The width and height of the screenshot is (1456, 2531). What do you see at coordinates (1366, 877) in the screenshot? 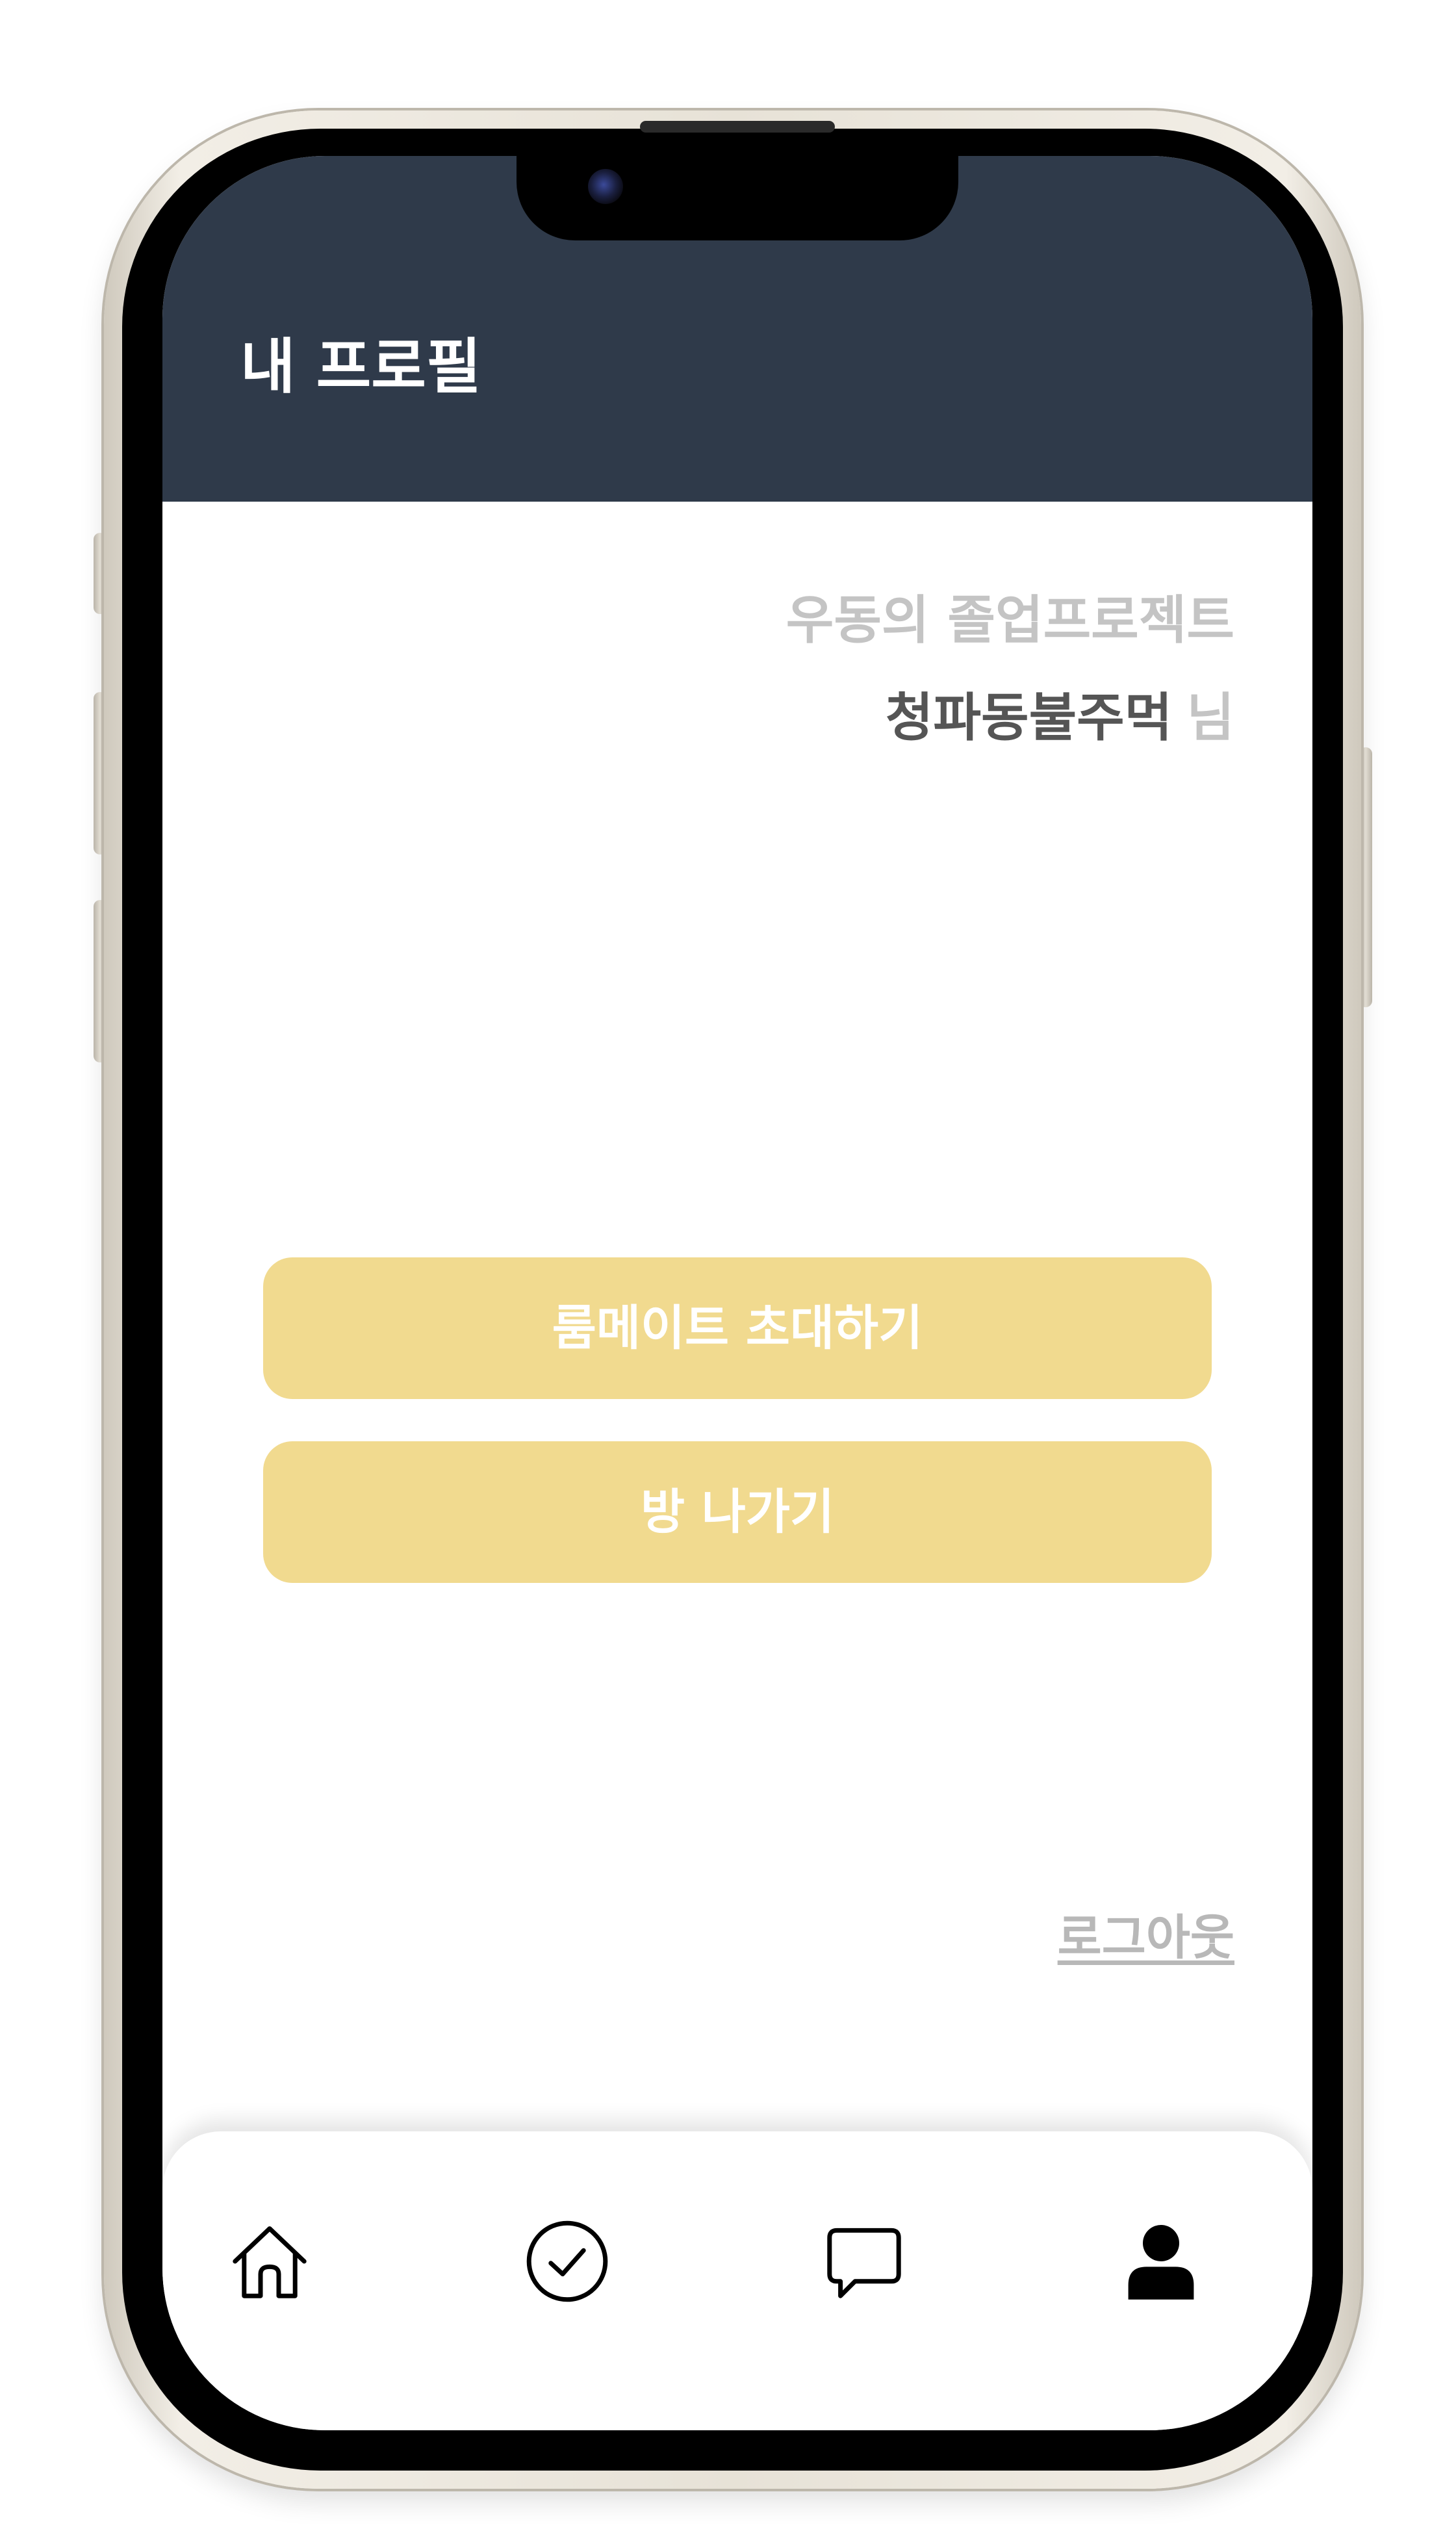
I see `power-button` at bounding box center [1366, 877].